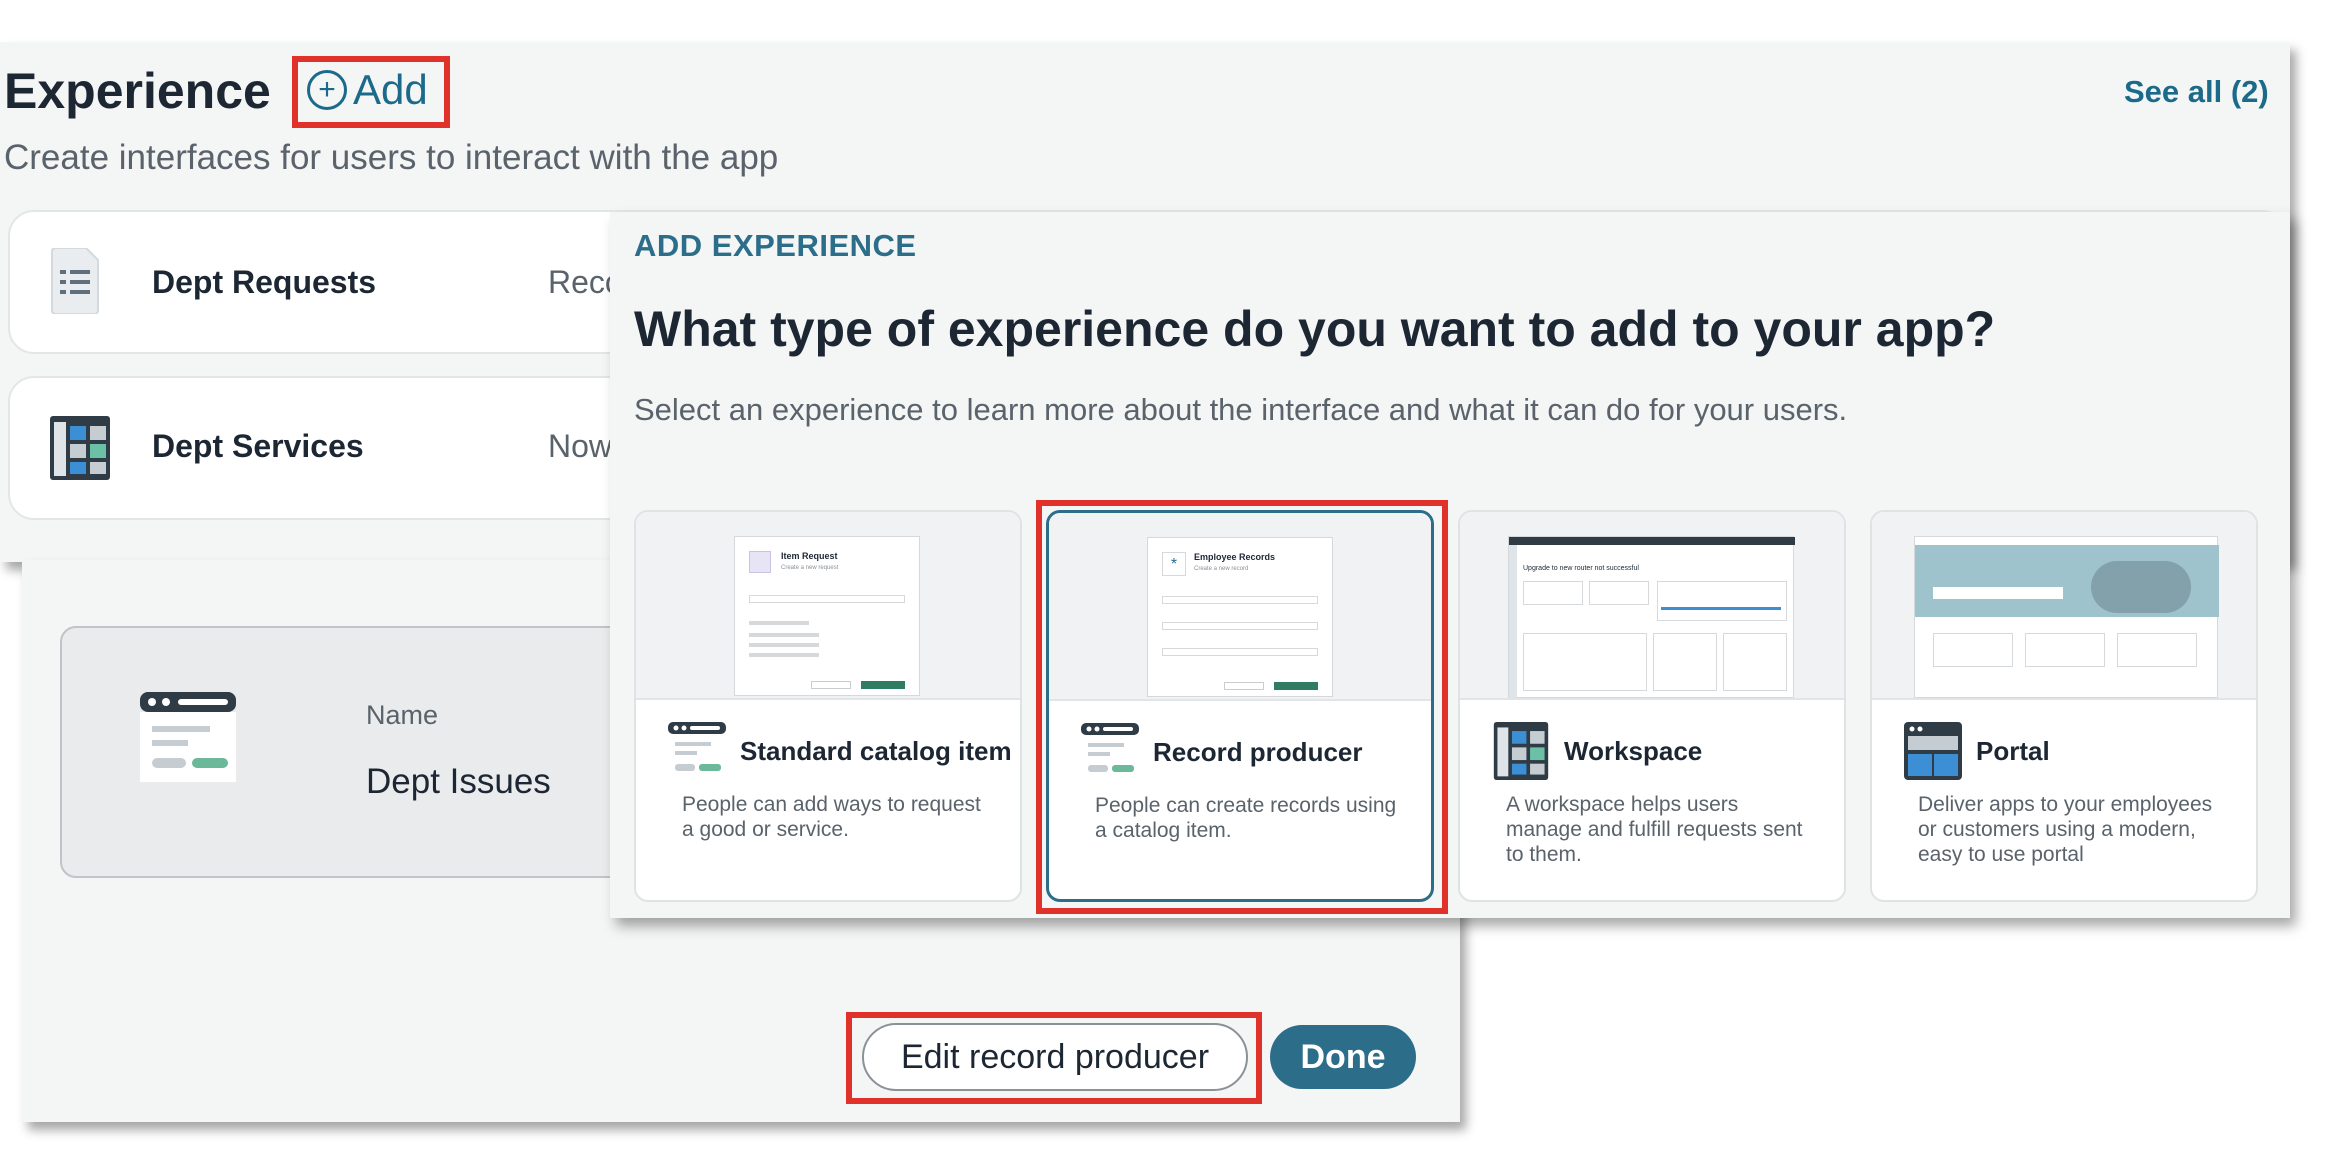  I want to click on experience-name: Dept Requests, so click(264, 282).